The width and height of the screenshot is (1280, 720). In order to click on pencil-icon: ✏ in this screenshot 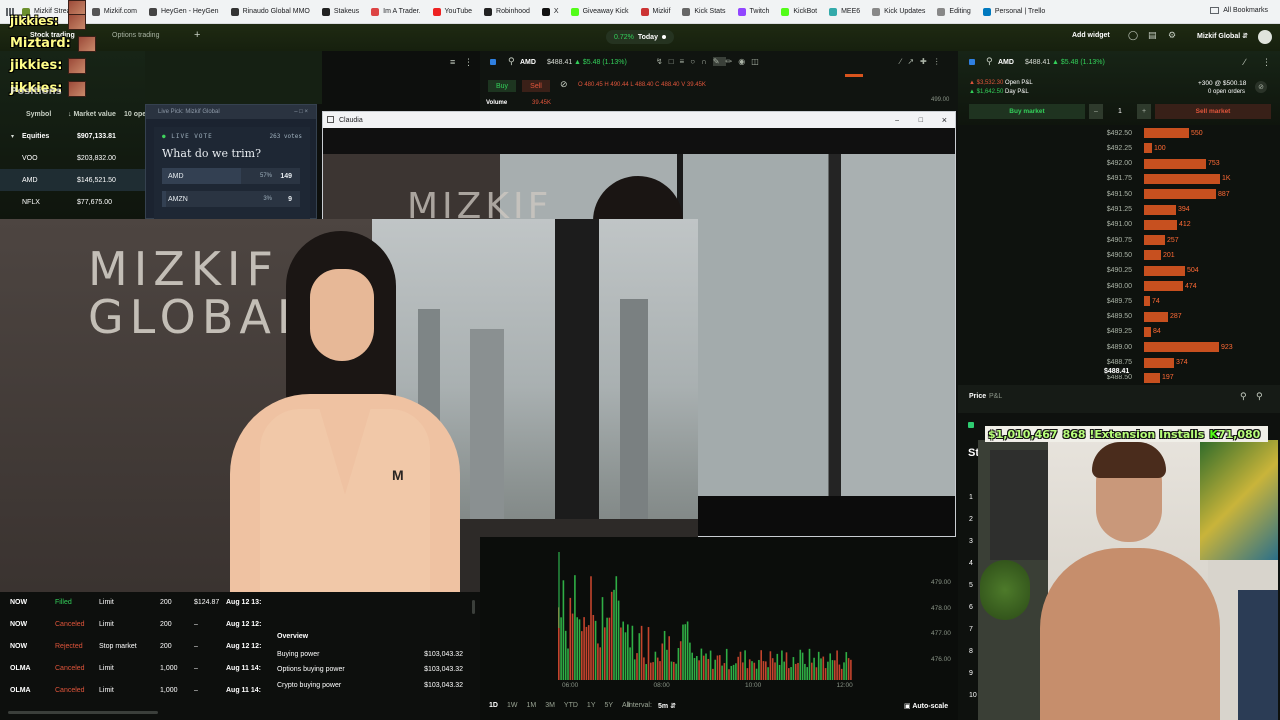, I will do `click(732, 61)`.